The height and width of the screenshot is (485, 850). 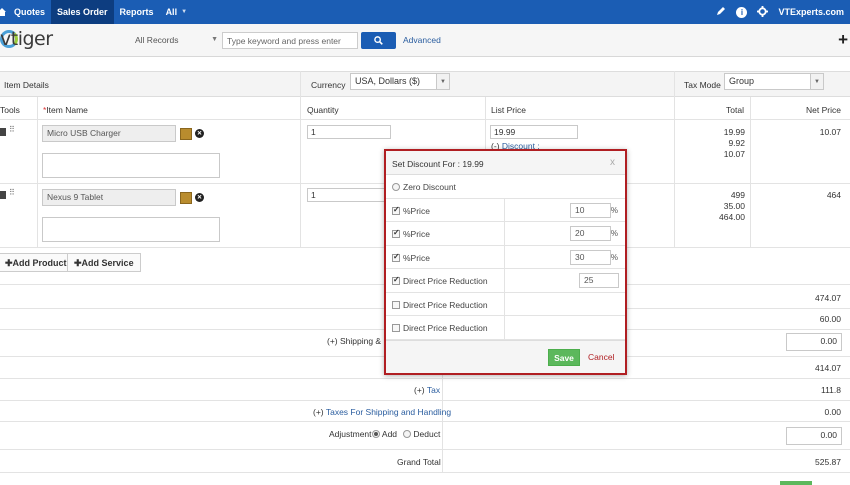 What do you see at coordinates (534, 132) in the screenshot?
I see `list-price-input: 19.99` at bounding box center [534, 132].